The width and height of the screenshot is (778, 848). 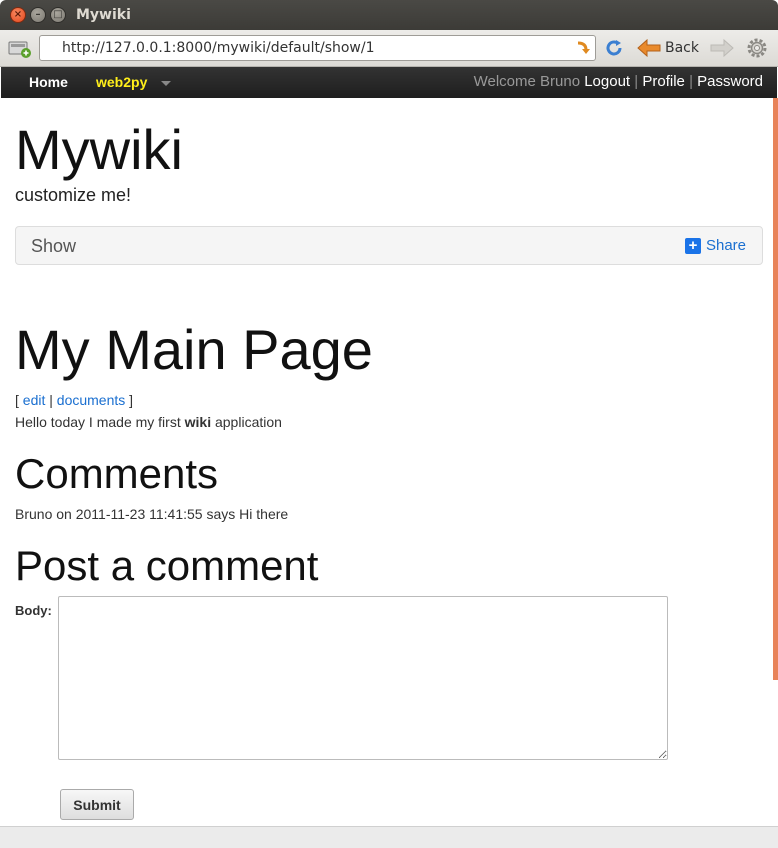 What do you see at coordinates (117, 473) in the screenshot?
I see `comments-heading: Comments` at bounding box center [117, 473].